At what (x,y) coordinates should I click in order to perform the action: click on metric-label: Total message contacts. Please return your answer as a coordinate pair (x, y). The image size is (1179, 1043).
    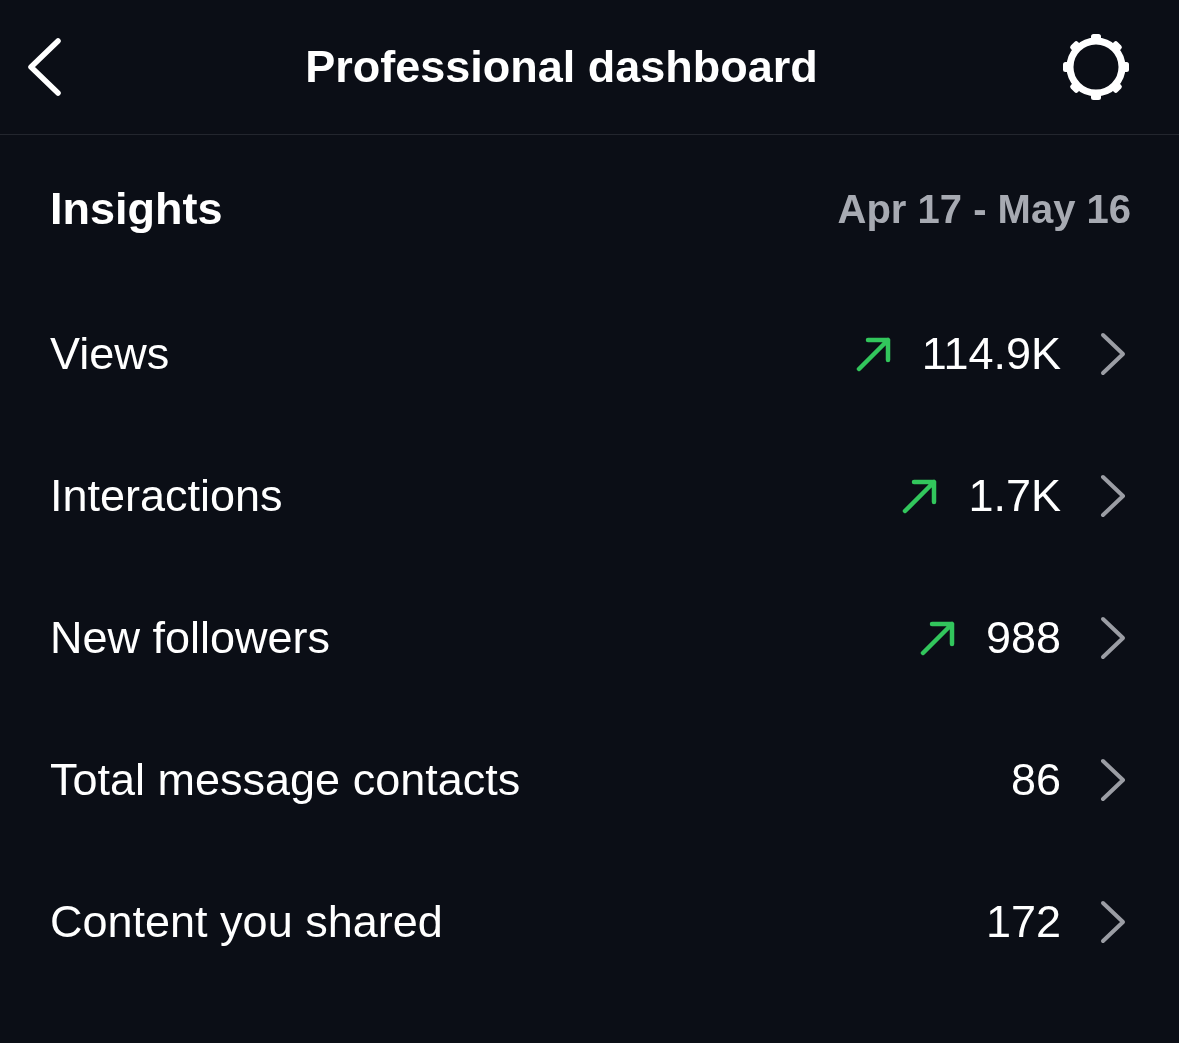
    Looking at the image, I should click on (285, 780).